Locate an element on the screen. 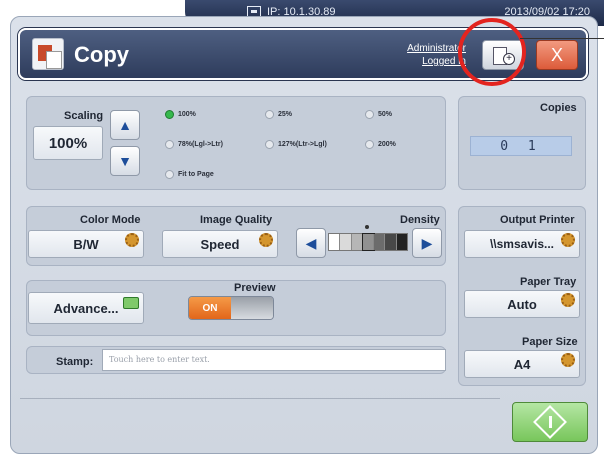 The height and width of the screenshot is (457, 604). image-quality-value: Speed is located at coordinates (220, 244).